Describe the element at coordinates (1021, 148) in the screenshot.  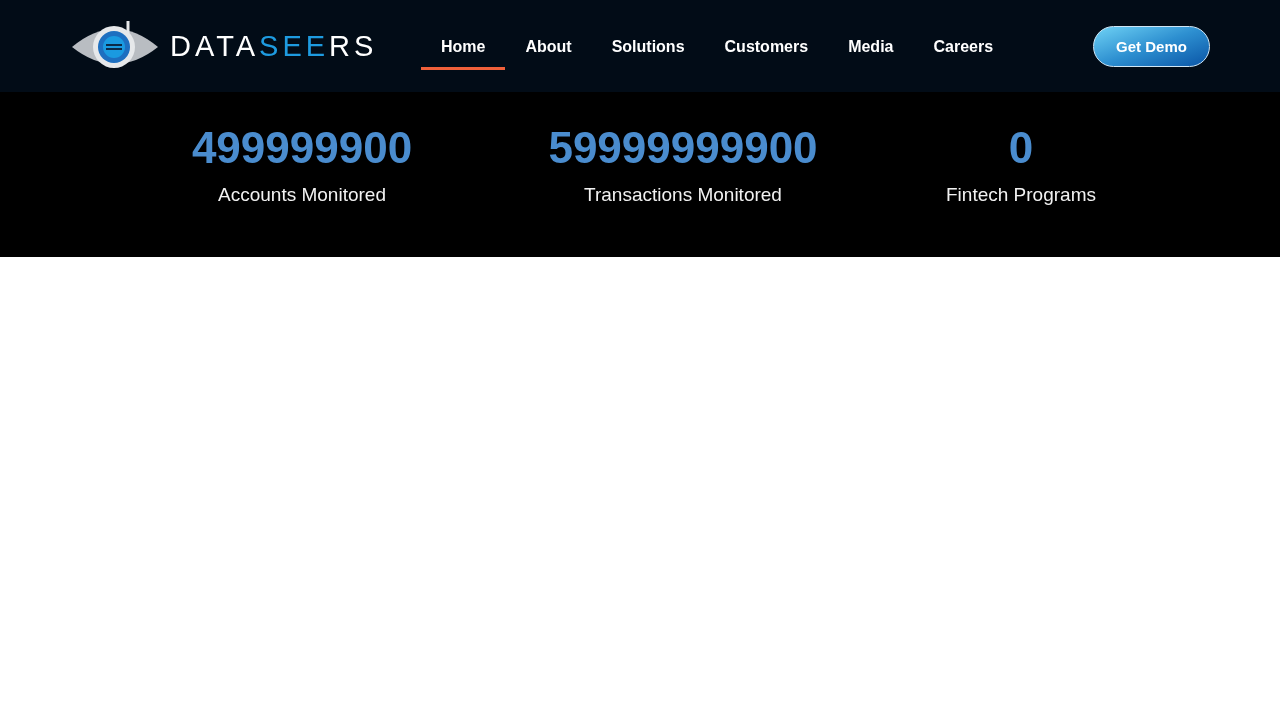
I see `stat-value: 0` at that location.